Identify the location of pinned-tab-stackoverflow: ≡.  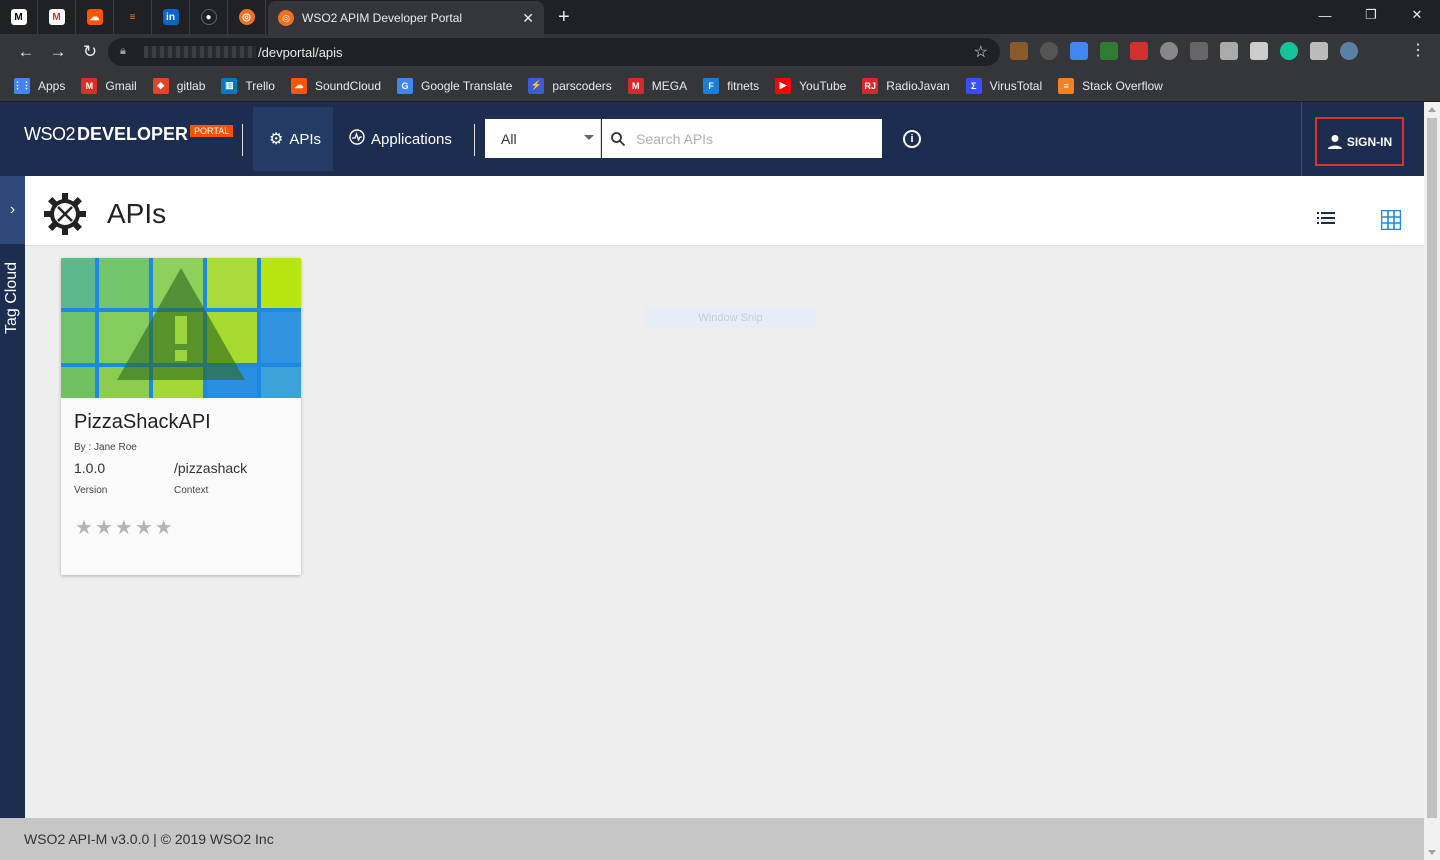
(133, 17).